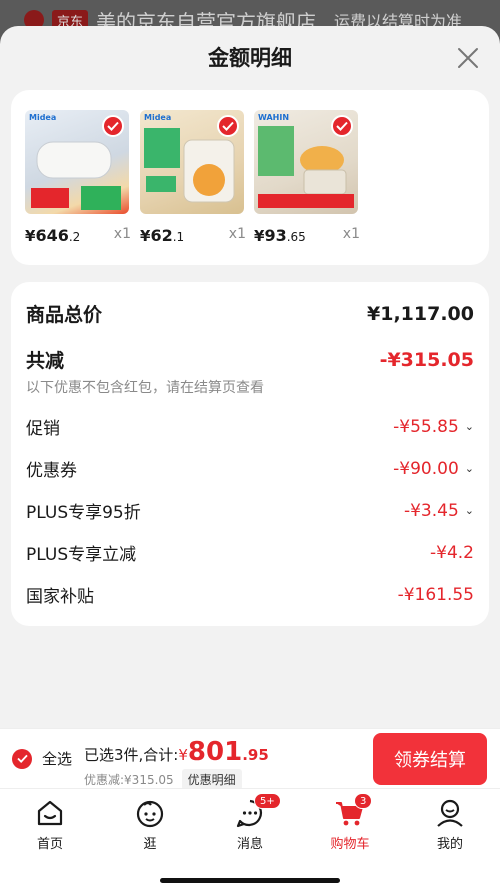 This screenshot has width=500, height=895. What do you see at coordinates (280, 235) in the screenshot?
I see `product-price: ¥93.65` at bounding box center [280, 235].